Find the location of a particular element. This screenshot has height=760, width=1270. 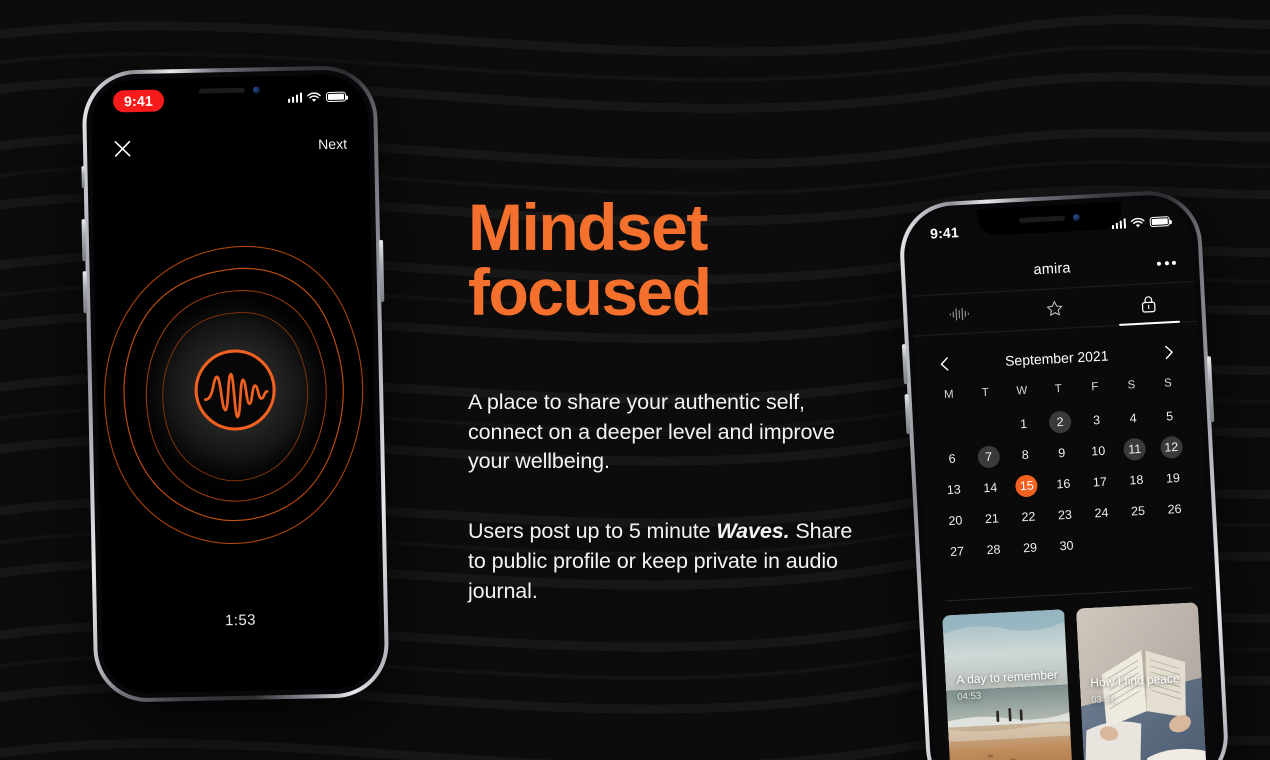

chevron-left-icon is located at coordinates (945, 364).